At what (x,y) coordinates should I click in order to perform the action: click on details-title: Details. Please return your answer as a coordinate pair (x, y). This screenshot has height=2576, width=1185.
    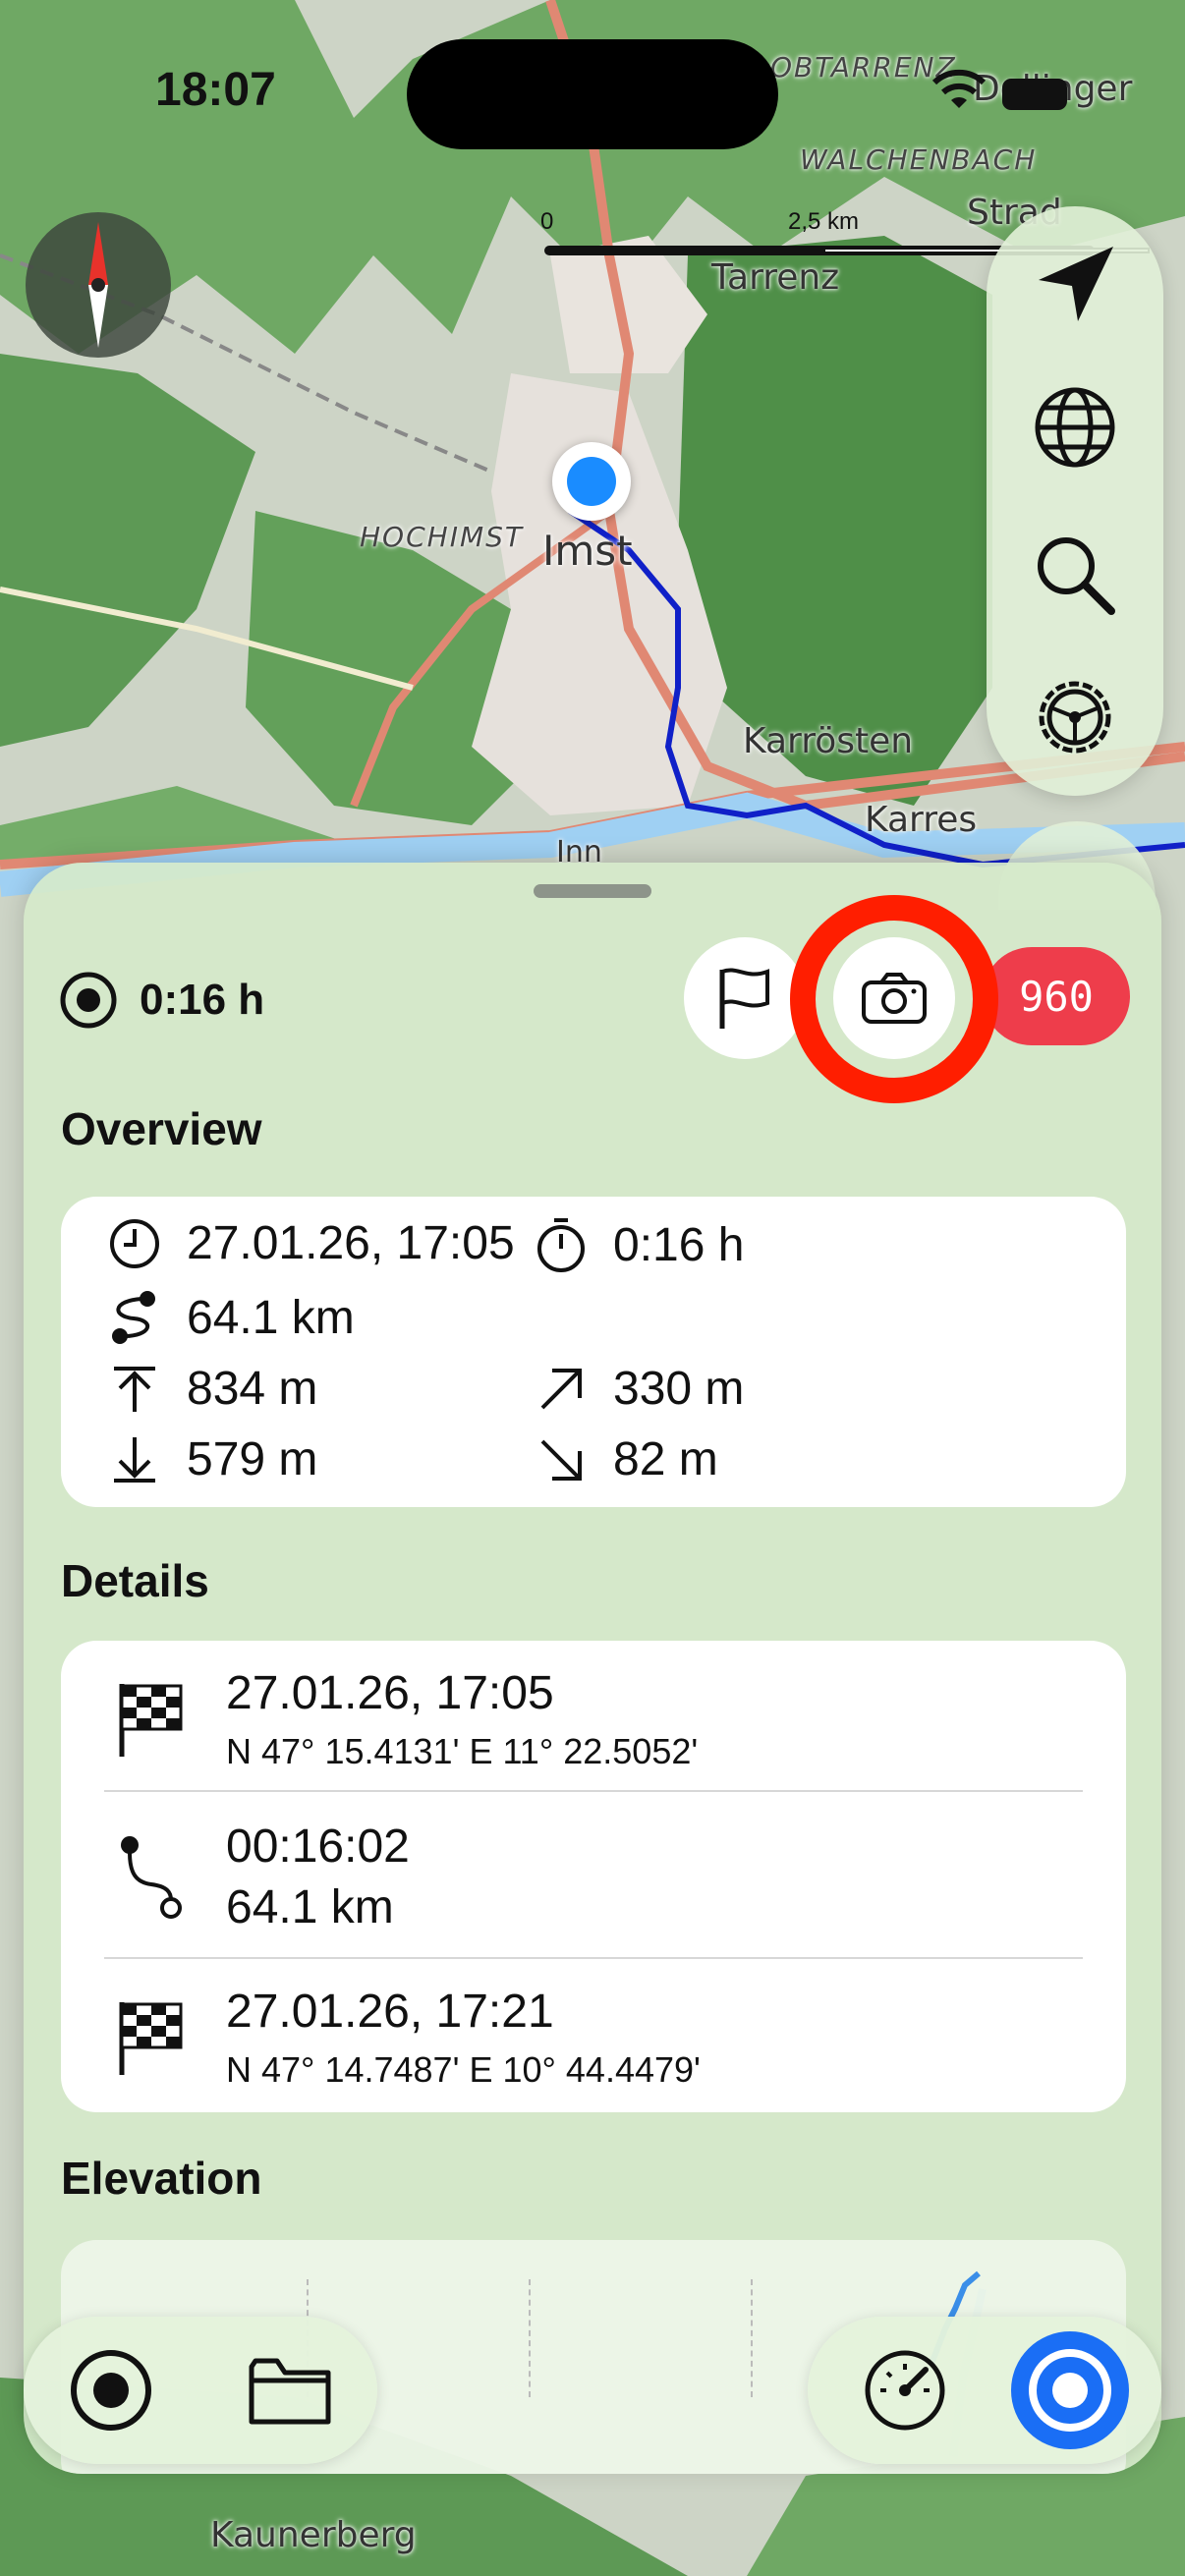
    Looking at the image, I should click on (135, 1580).